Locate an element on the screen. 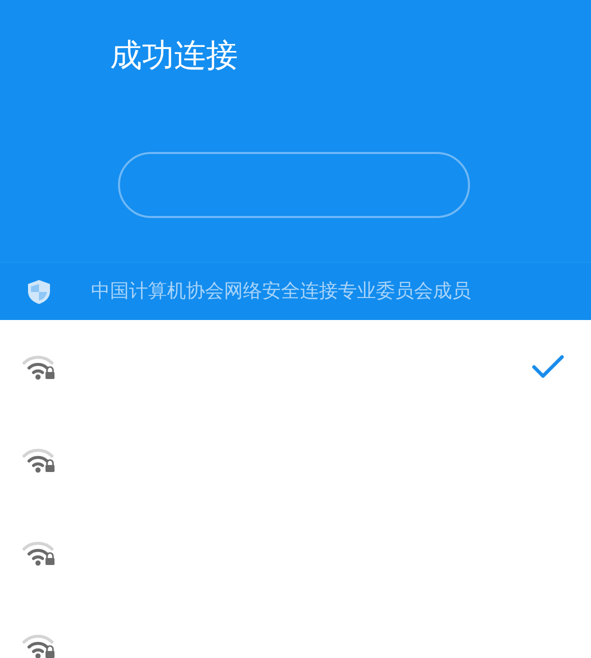  window-title: 成功连接 is located at coordinates (174, 55).